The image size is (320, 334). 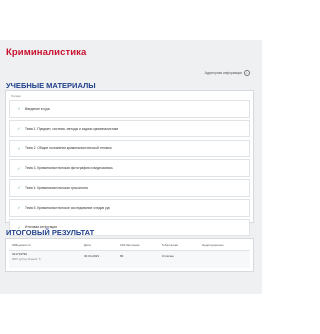 What do you see at coordinates (87, 245) in the screenshot?
I see `header-cell-date: Дата` at bounding box center [87, 245].